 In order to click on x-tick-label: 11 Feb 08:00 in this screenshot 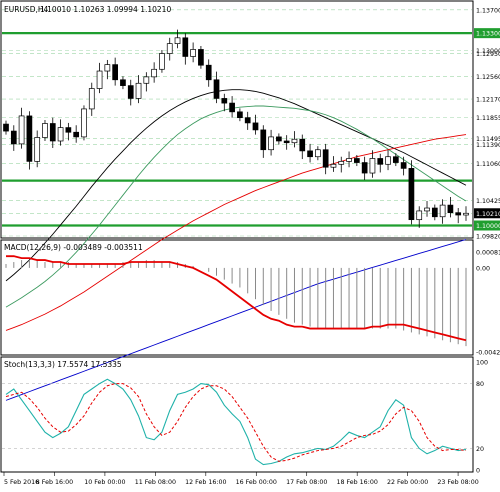, I will do `click(155, 482)`.